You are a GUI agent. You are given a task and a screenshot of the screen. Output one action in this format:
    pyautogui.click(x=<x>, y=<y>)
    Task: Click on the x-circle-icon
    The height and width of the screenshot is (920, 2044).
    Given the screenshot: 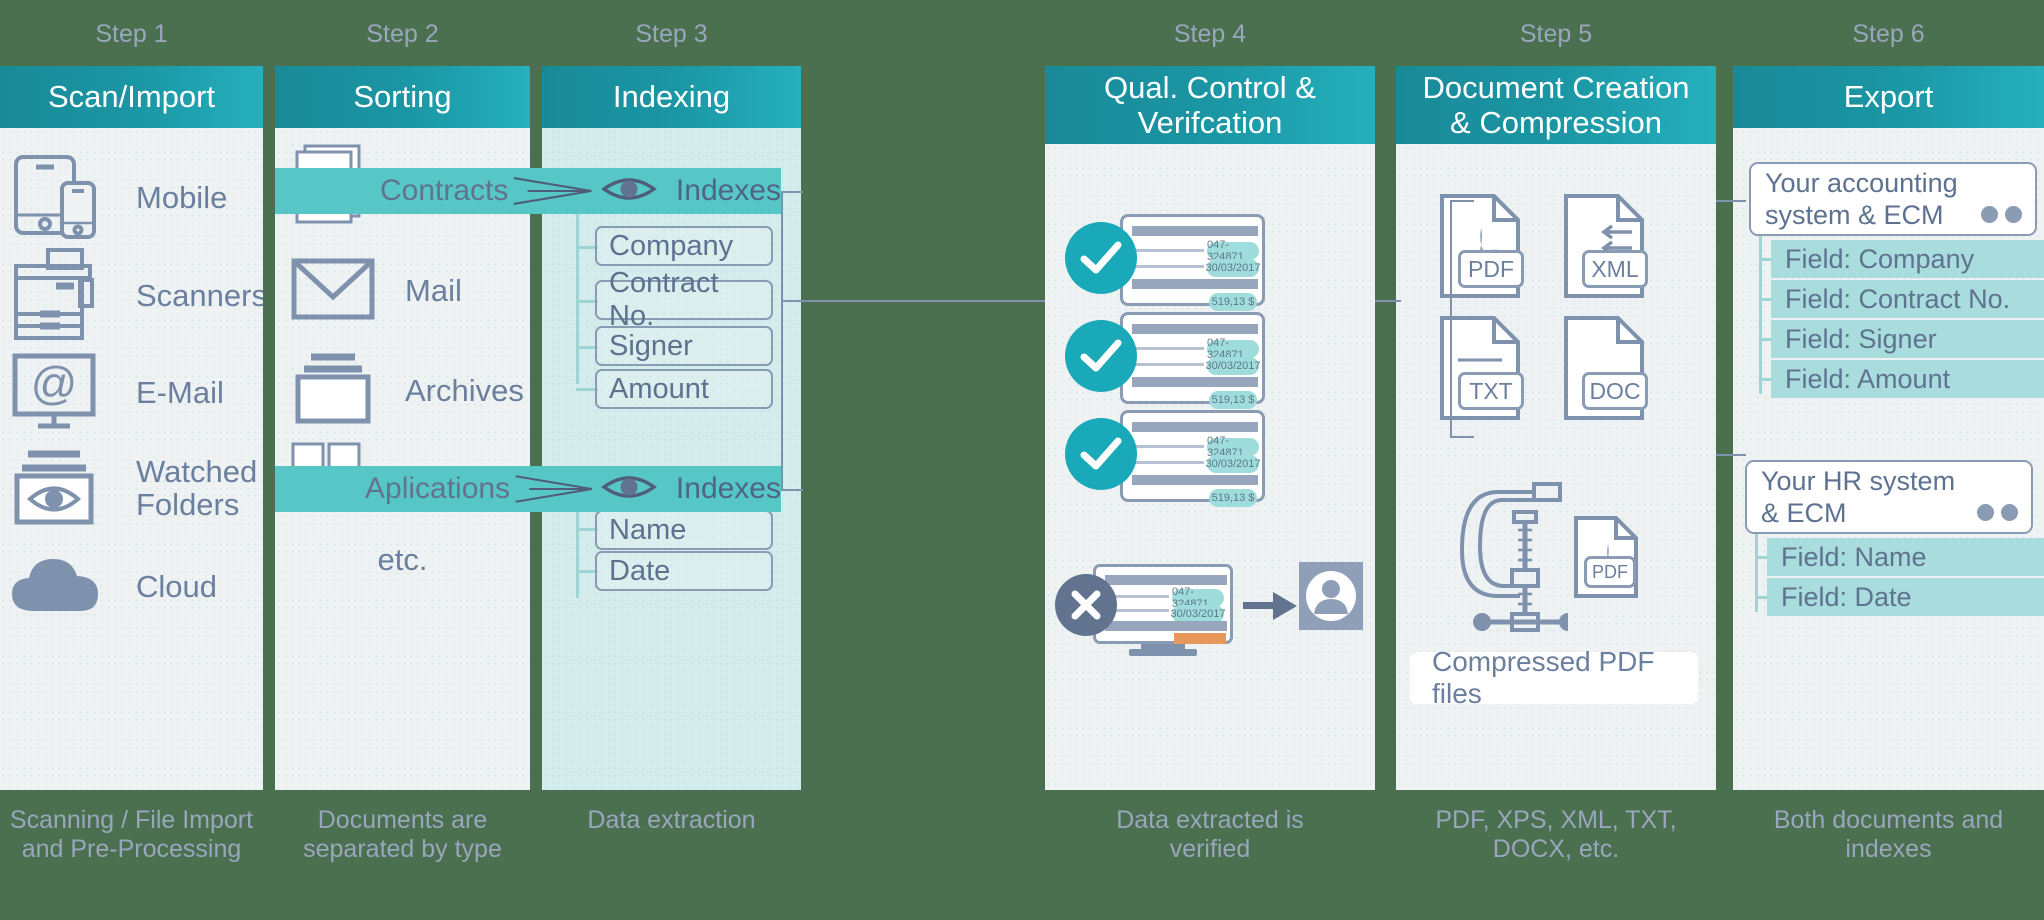 What is the action you would take?
    pyautogui.click(x=1086, y=605)
    